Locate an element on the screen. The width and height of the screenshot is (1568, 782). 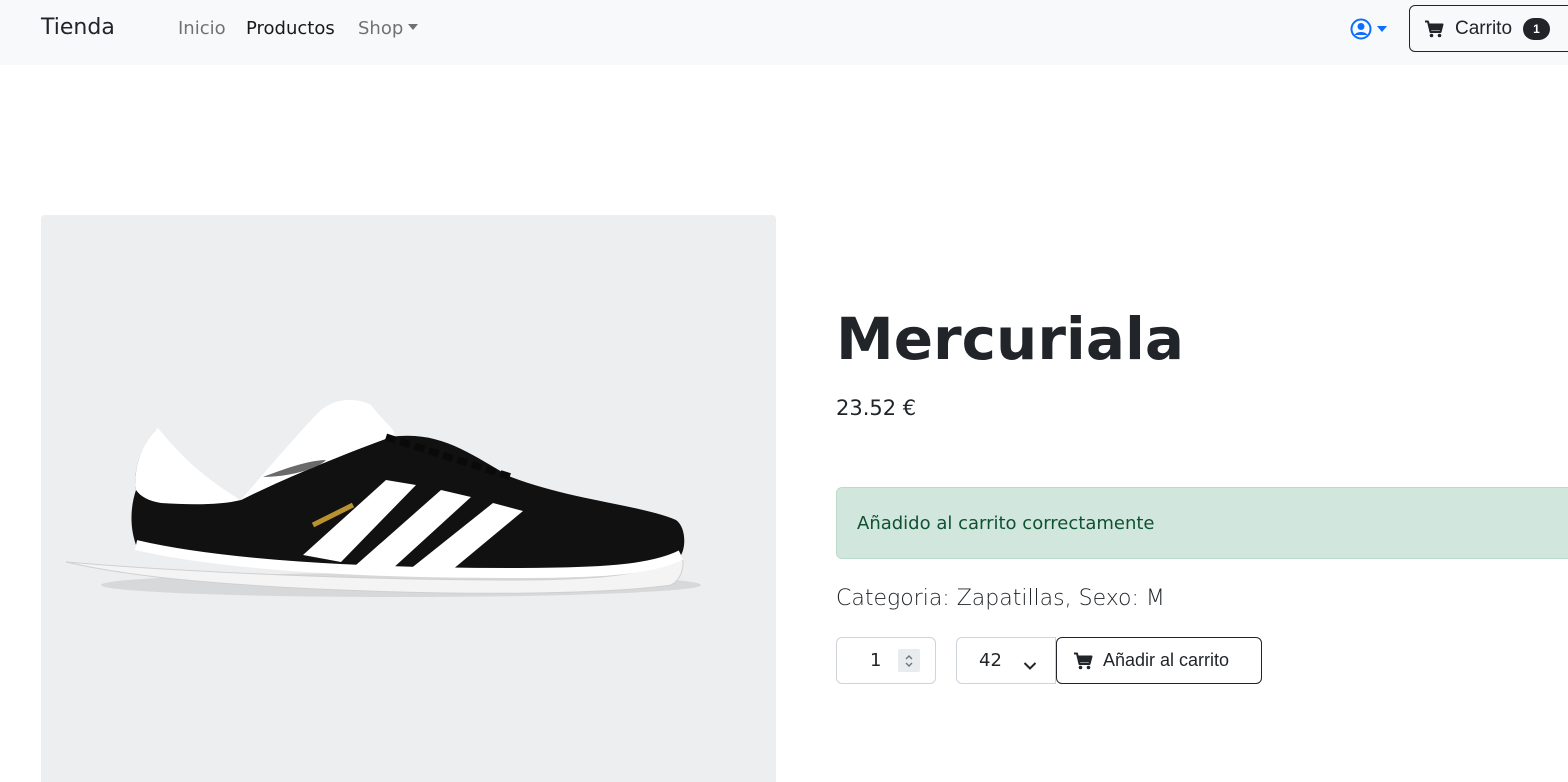
size-select: 42 is located at coordinates (1006, 660).